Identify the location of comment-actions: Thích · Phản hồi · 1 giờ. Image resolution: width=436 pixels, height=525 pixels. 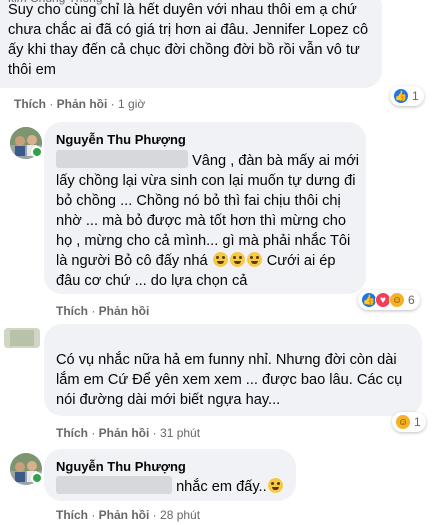
(80, 104).